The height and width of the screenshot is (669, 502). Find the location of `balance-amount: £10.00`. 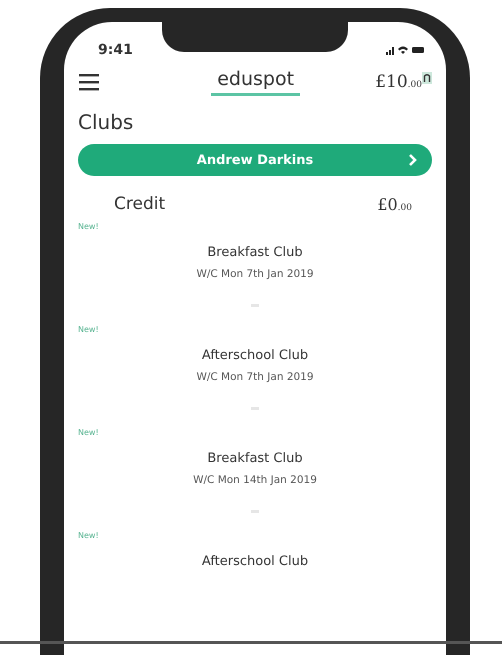

balance-amount: £10.00 is located at coordinates (398, 82).